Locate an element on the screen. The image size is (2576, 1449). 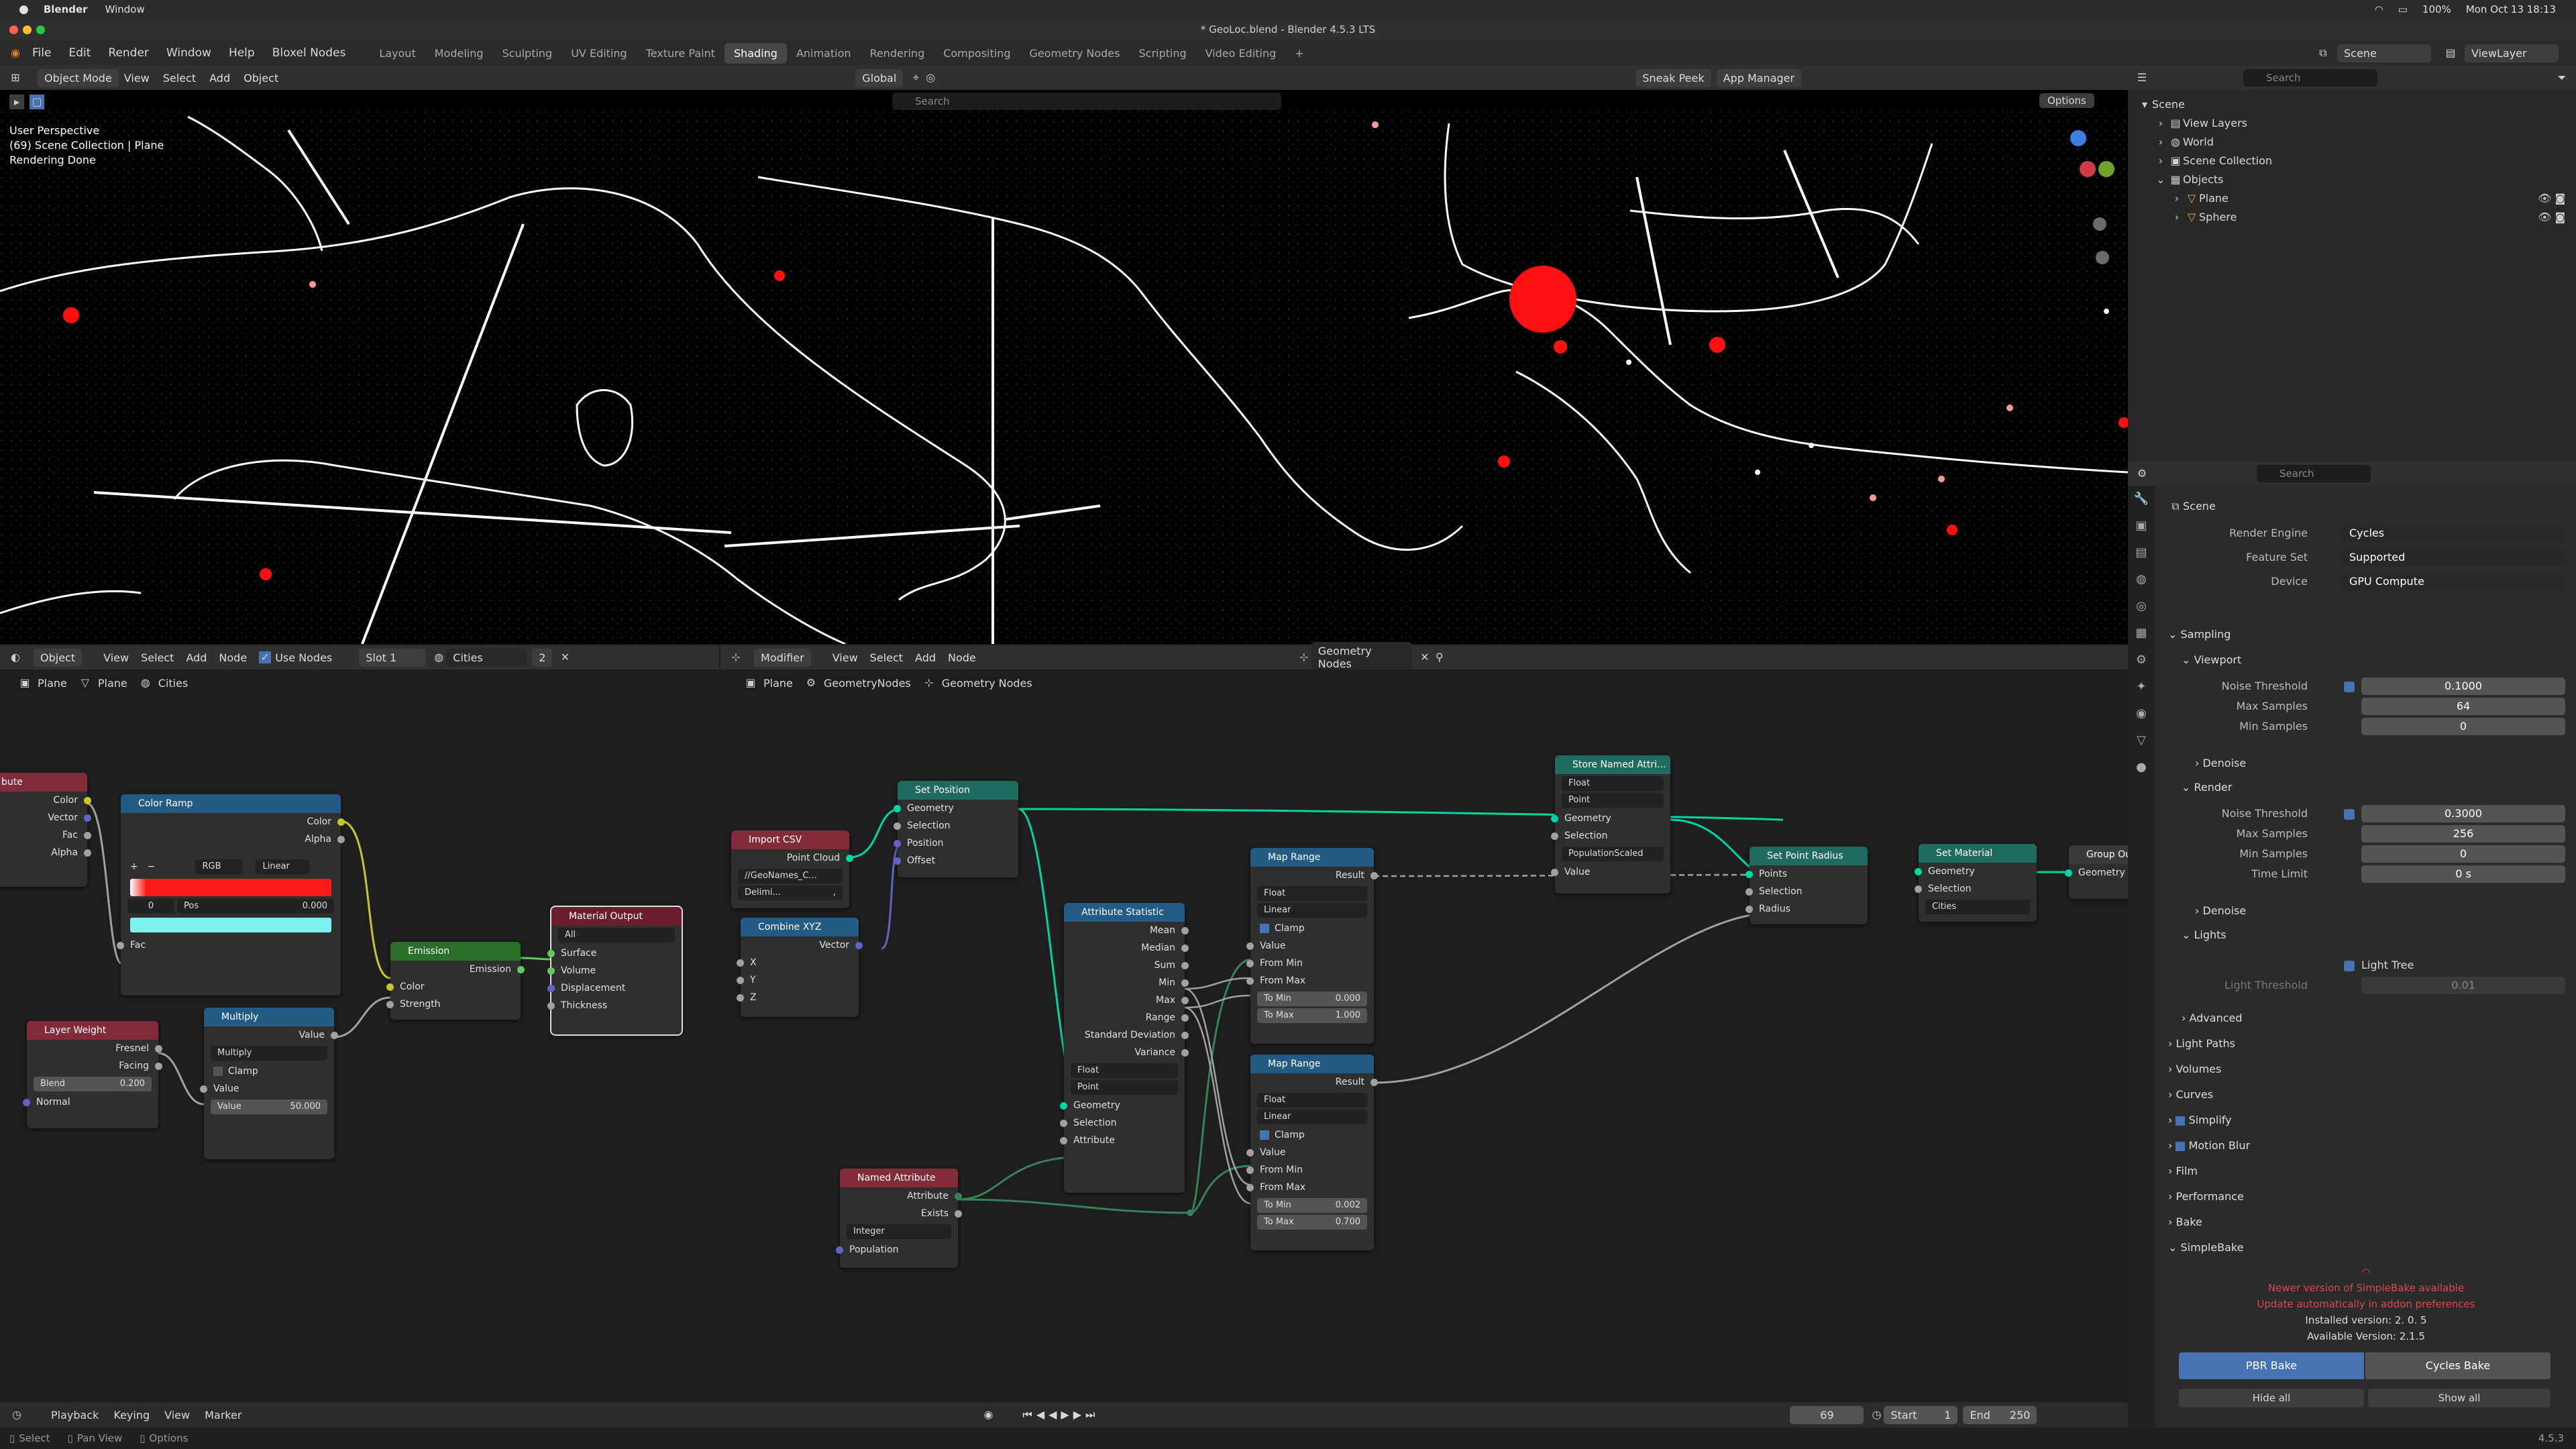
visibility-eye-icon: 👁 ◙ is located at coordinates (2551, 217).